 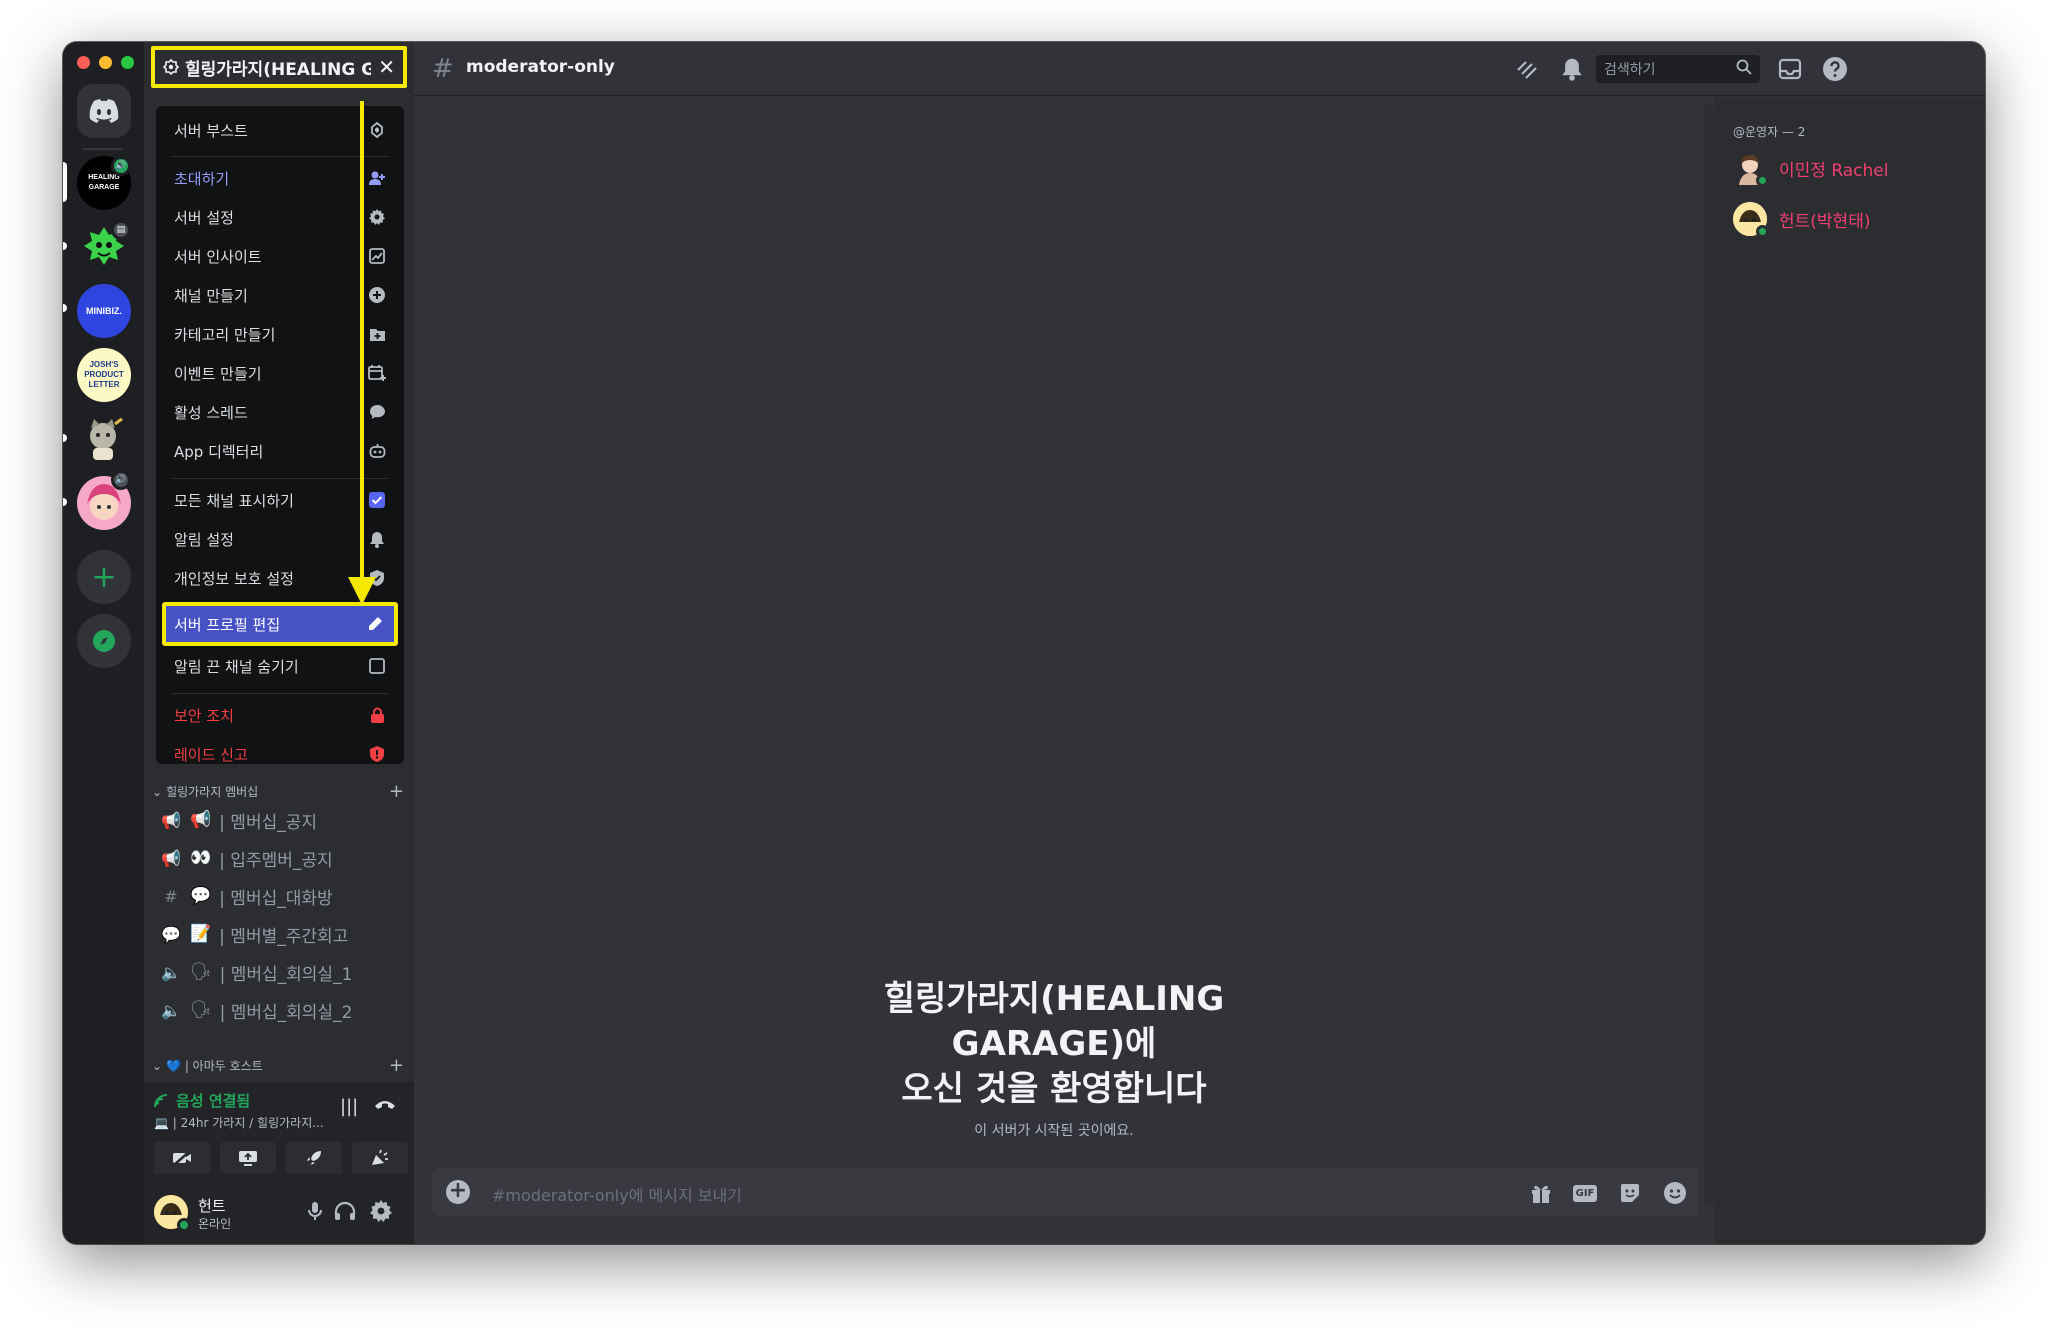 I want to click on member-name: 이민정 Rachel, so click(x=1834, y=170).